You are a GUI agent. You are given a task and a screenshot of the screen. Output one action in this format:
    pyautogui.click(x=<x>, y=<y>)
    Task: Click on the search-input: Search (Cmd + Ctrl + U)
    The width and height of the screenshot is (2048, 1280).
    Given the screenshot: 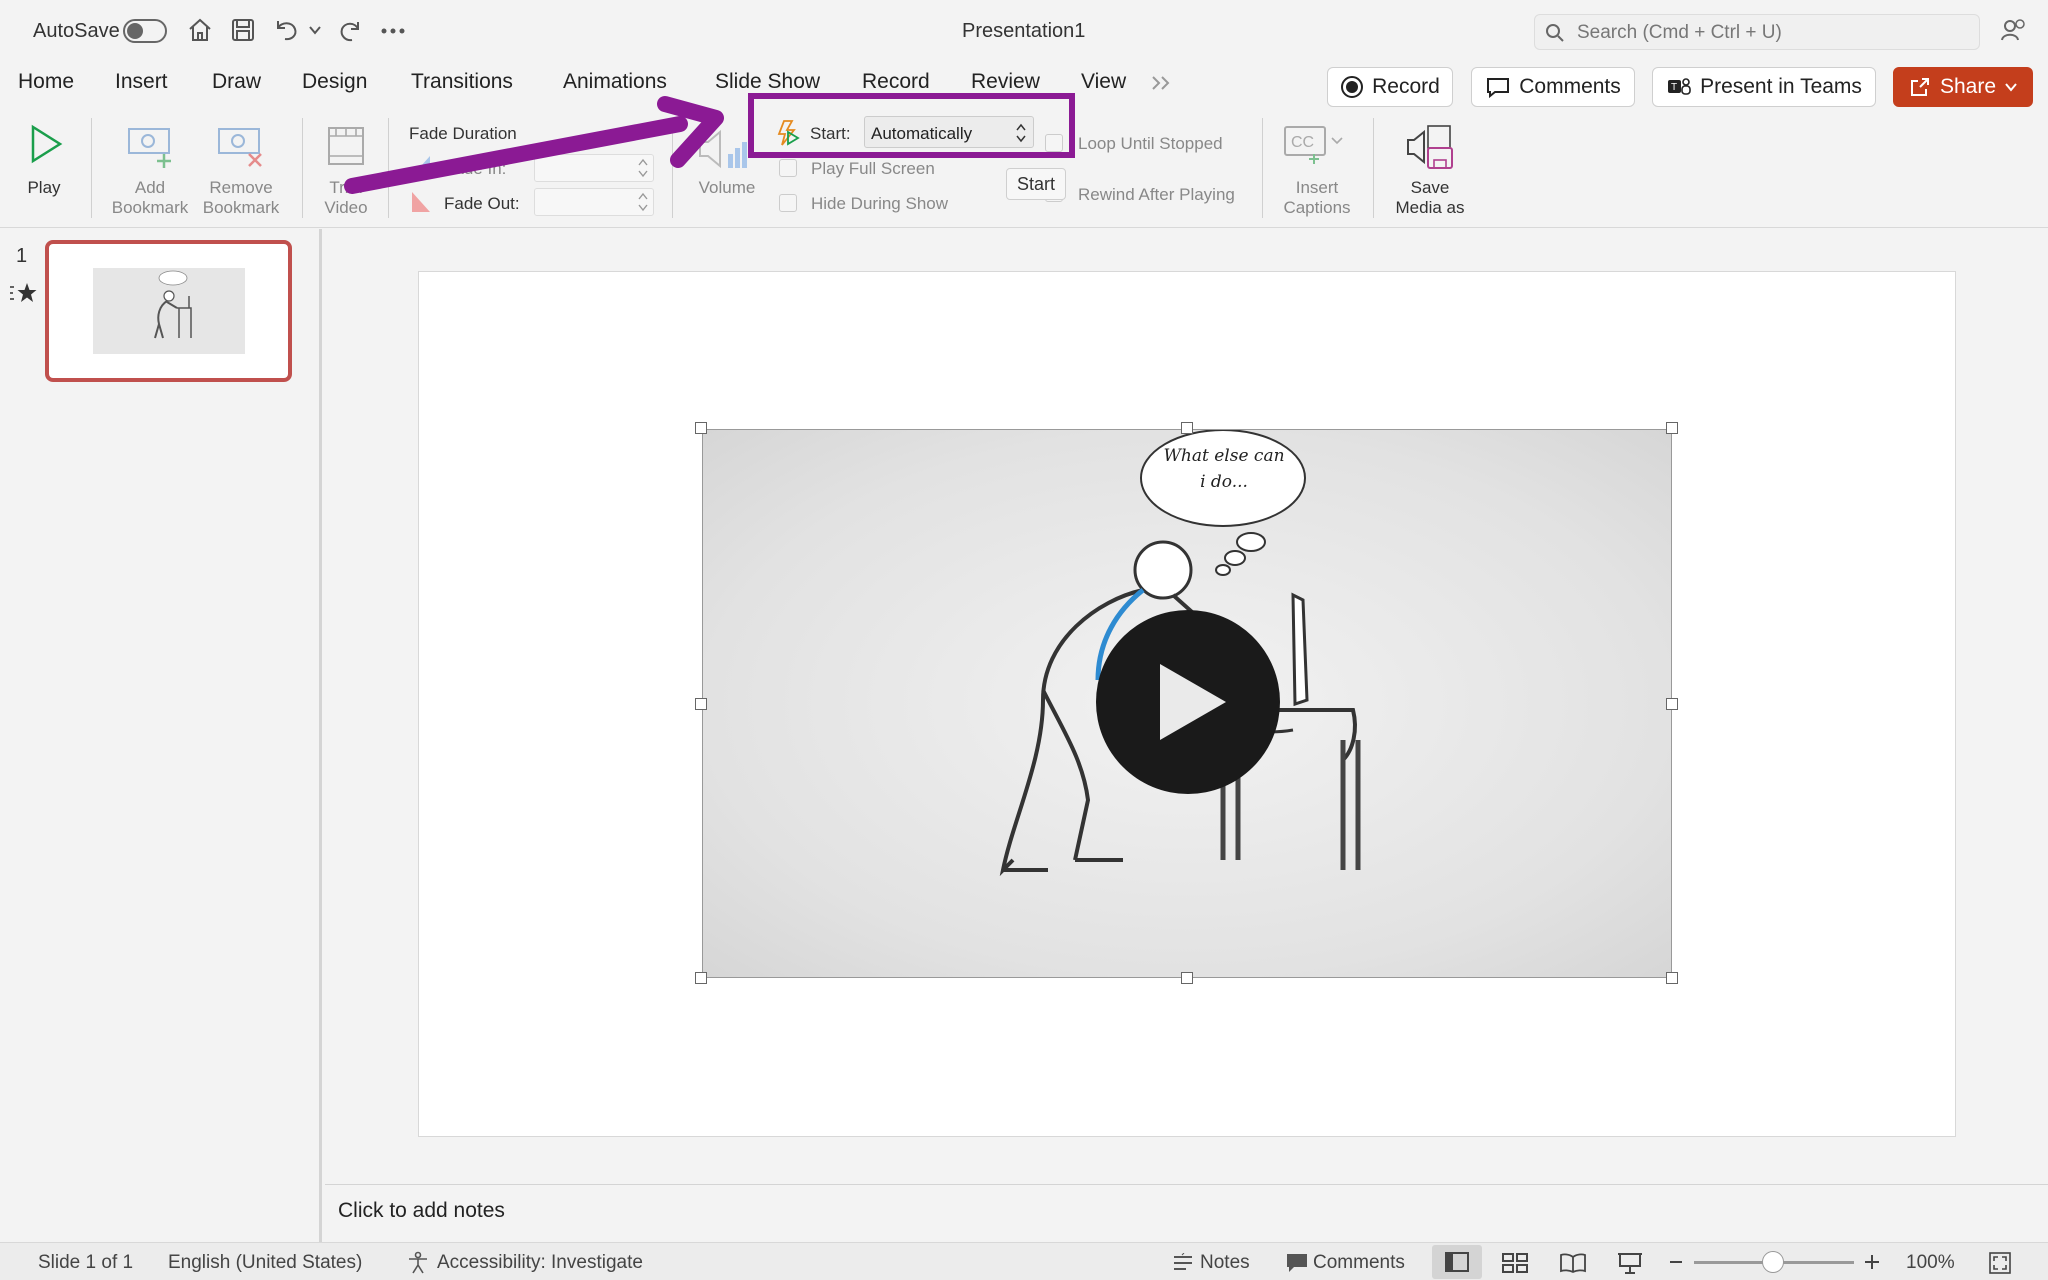 What is the action you would take?
    pyautogui.click(x=1757, y=32)
    